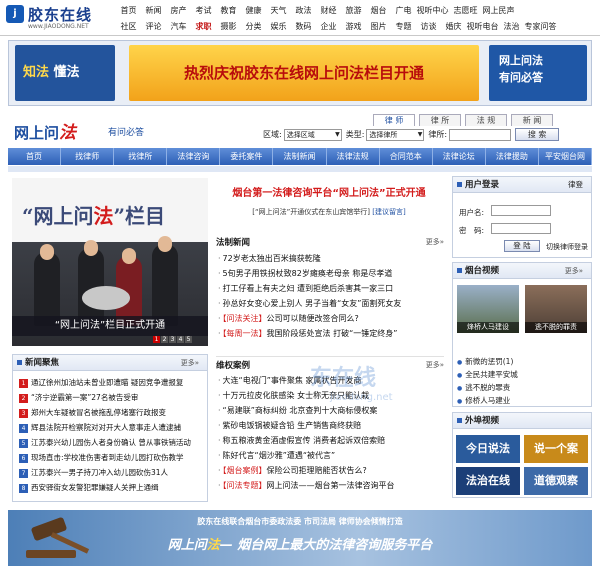 Image resolution: width=600 pixels, height=568 pixels. I want to click on list-item: · 【问法专题】网上问法——烟台第一法律咨询平台, so click(306, 485).